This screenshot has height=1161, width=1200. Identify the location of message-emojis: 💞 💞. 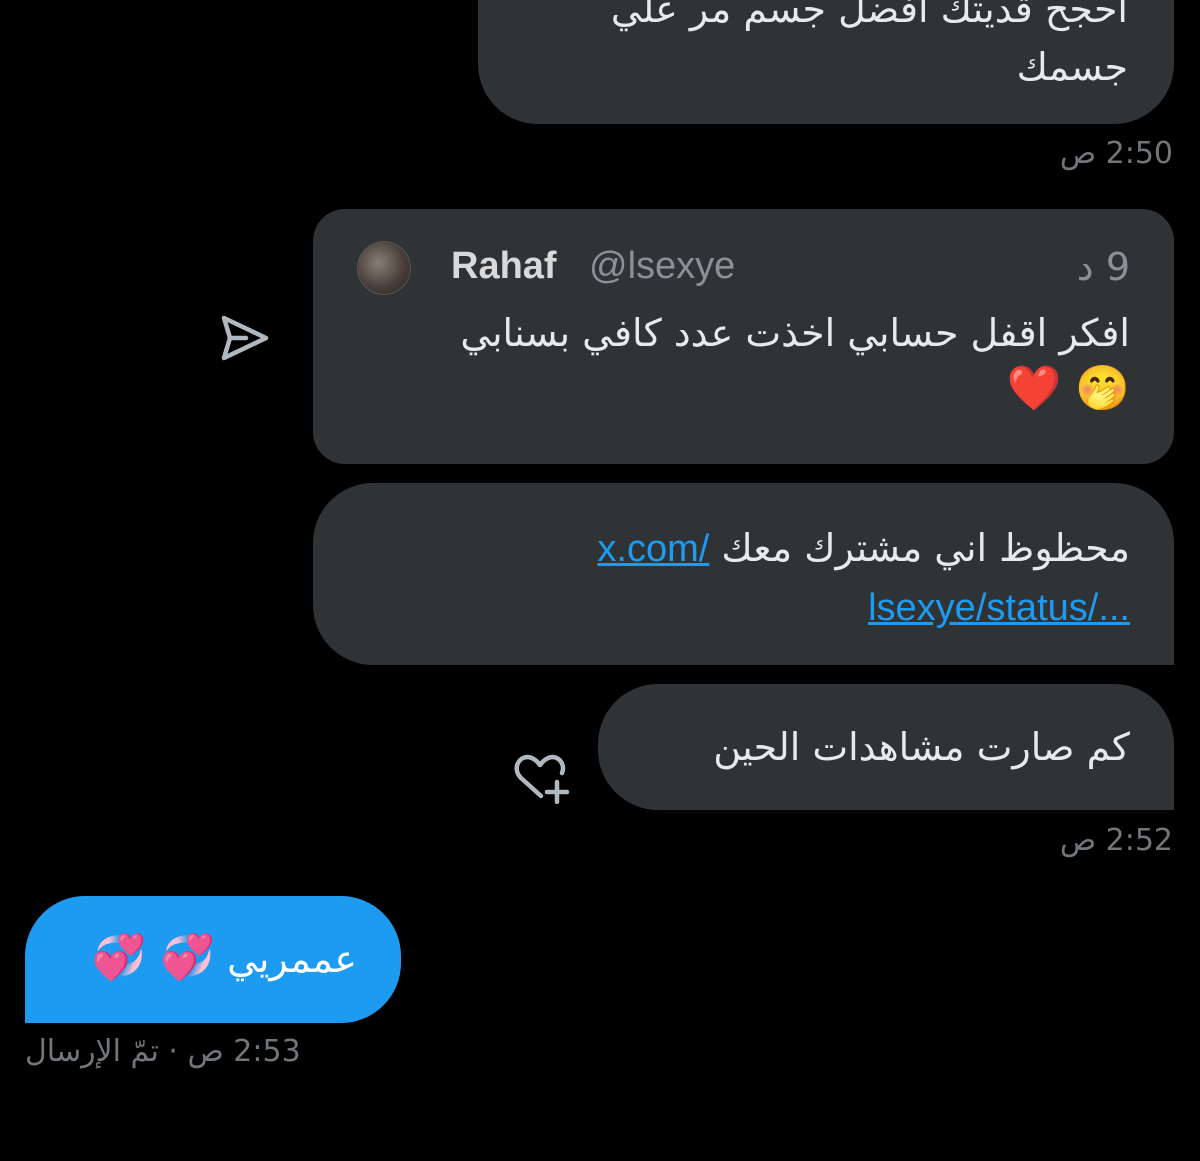
(153, 957).